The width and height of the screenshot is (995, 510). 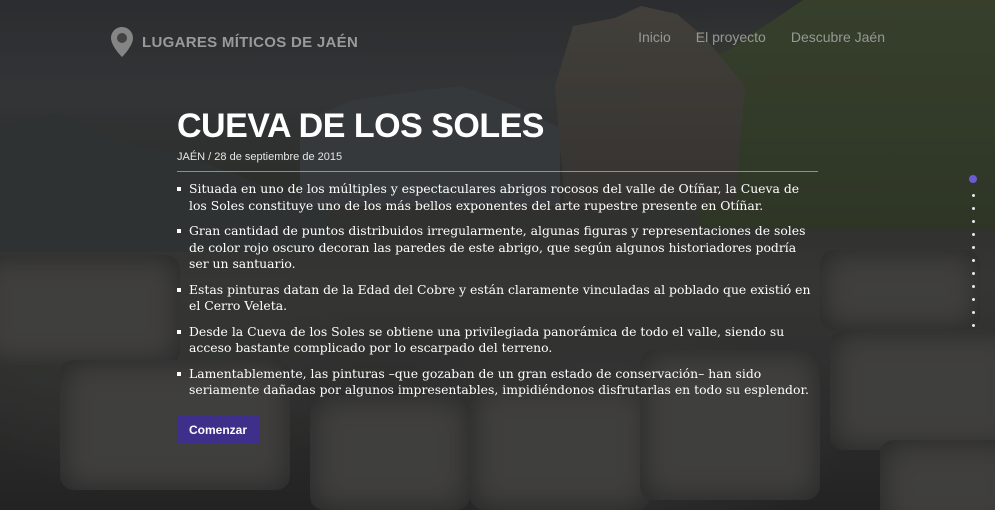 I want to click on site-name: LUGARES MÍTICOS DE JAÉN, so click(x=250, y=42).